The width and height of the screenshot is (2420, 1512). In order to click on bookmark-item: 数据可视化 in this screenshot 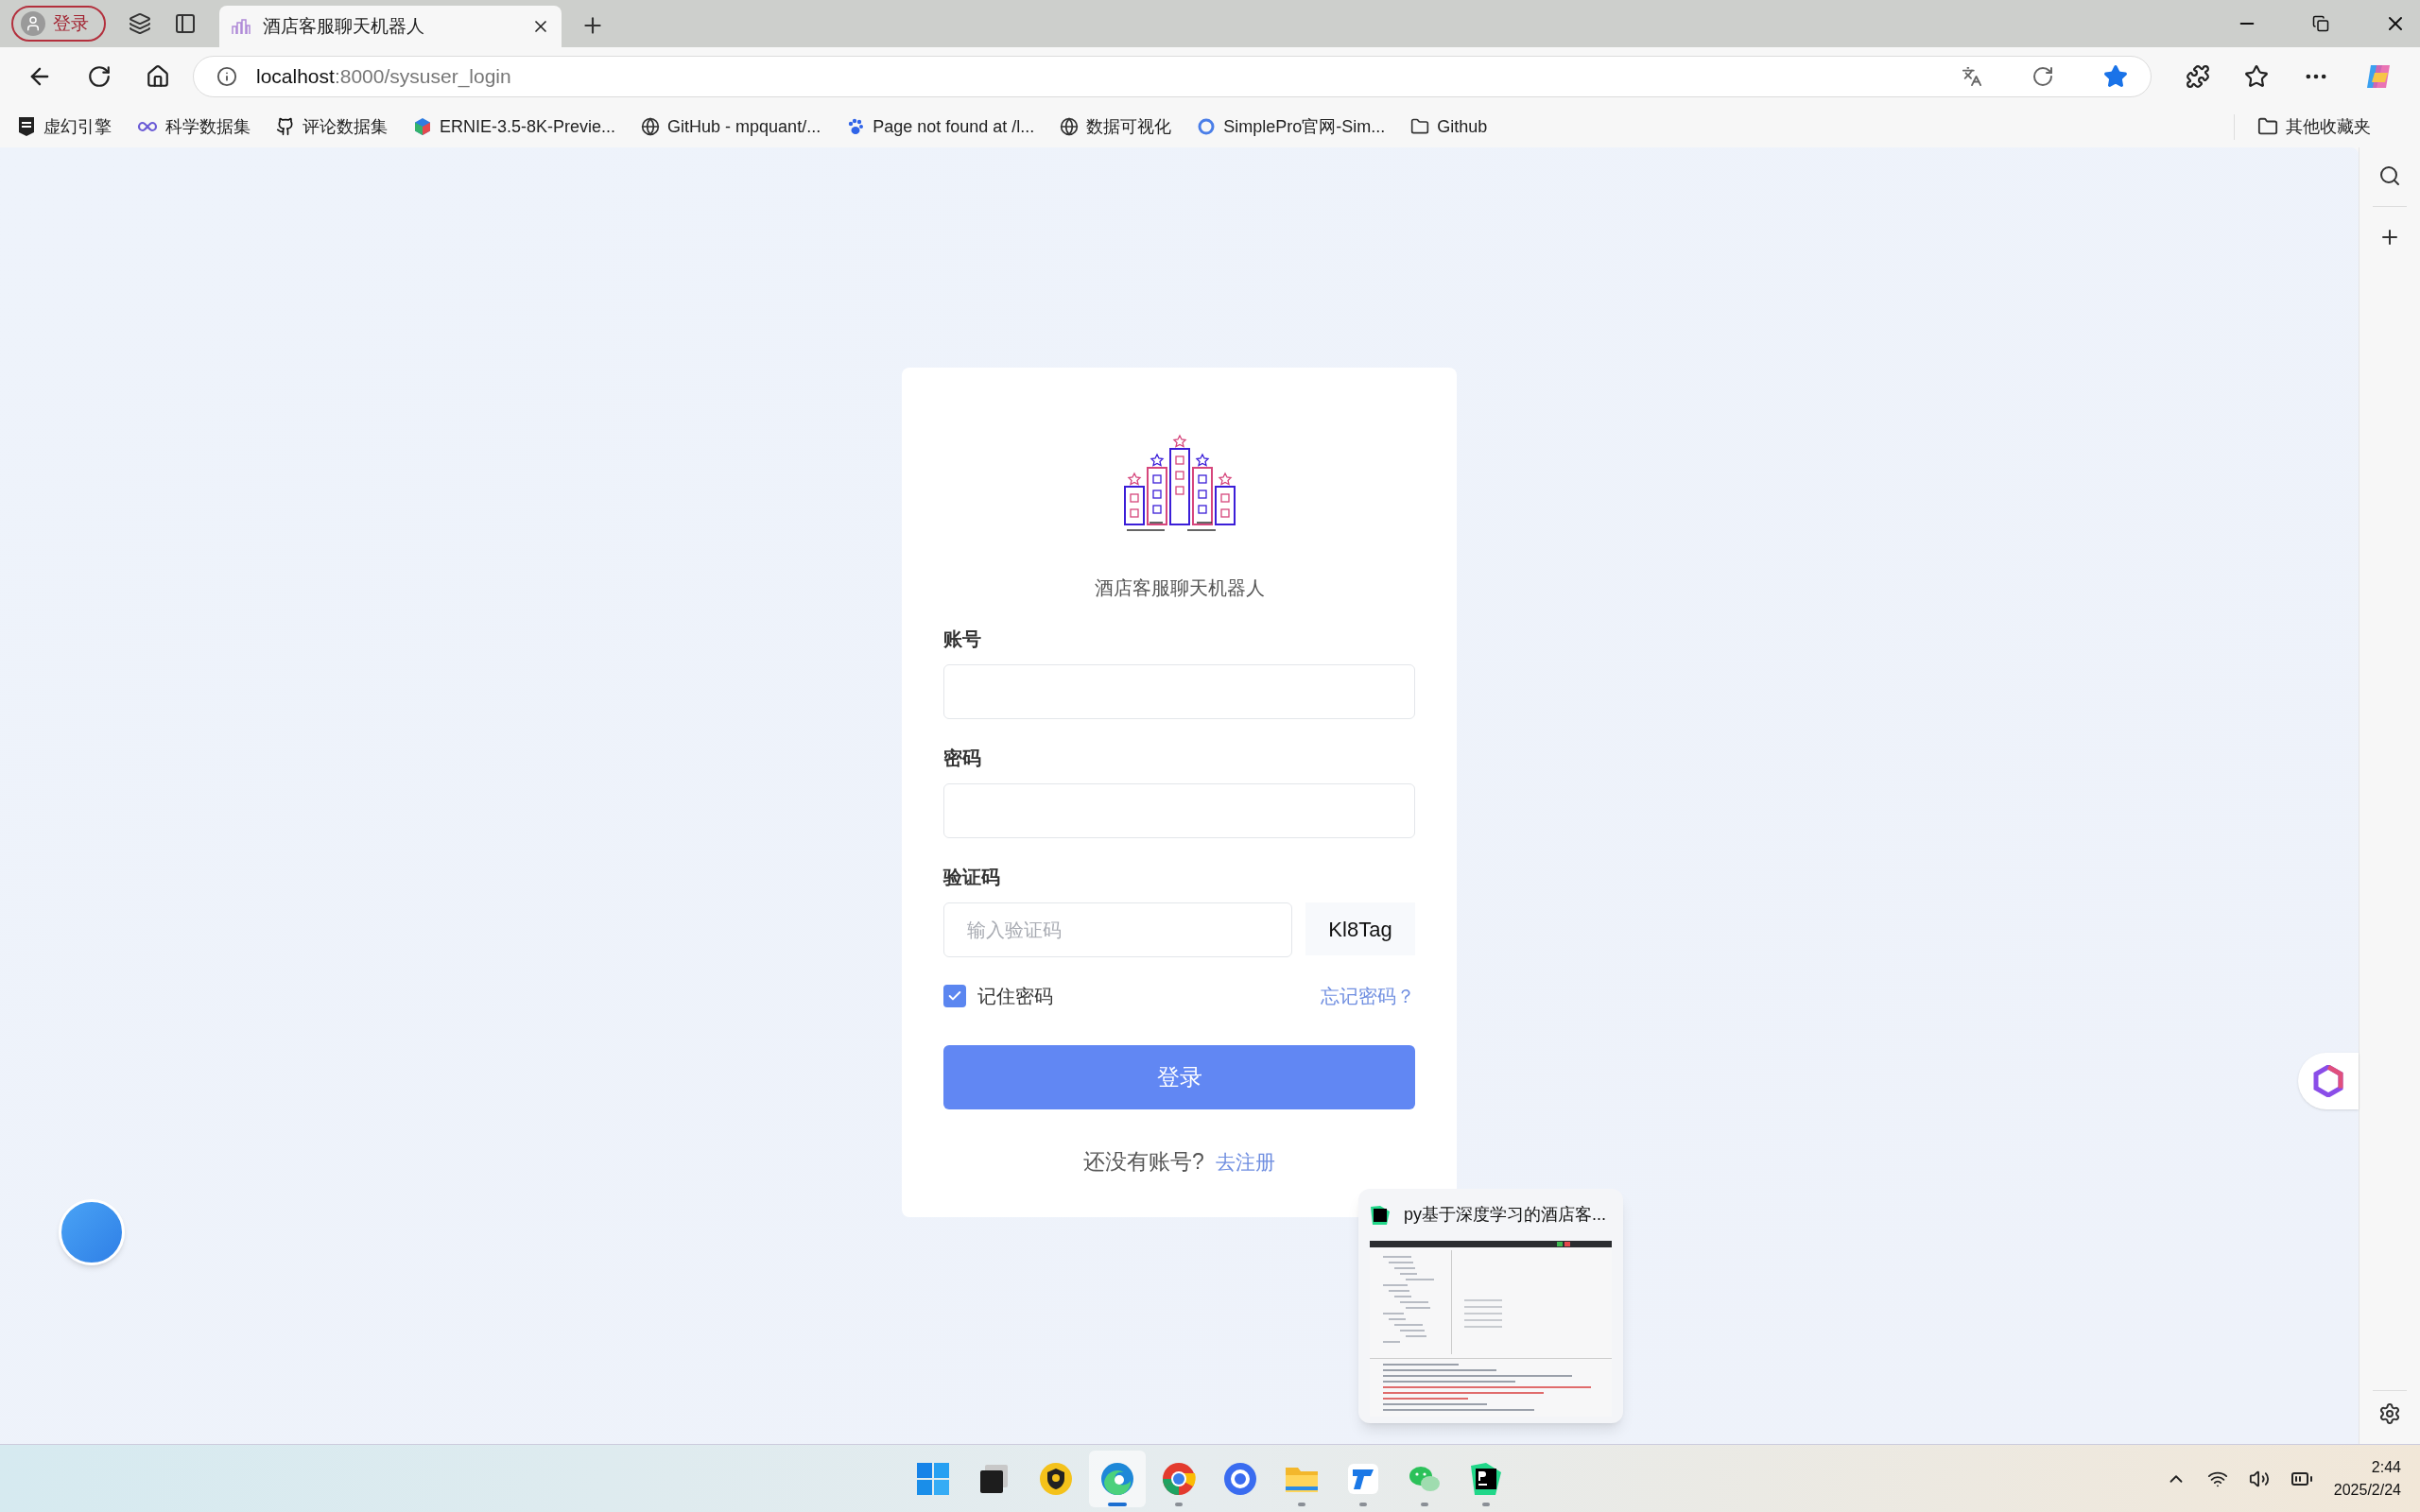, I will do `click(1116, 126)`.